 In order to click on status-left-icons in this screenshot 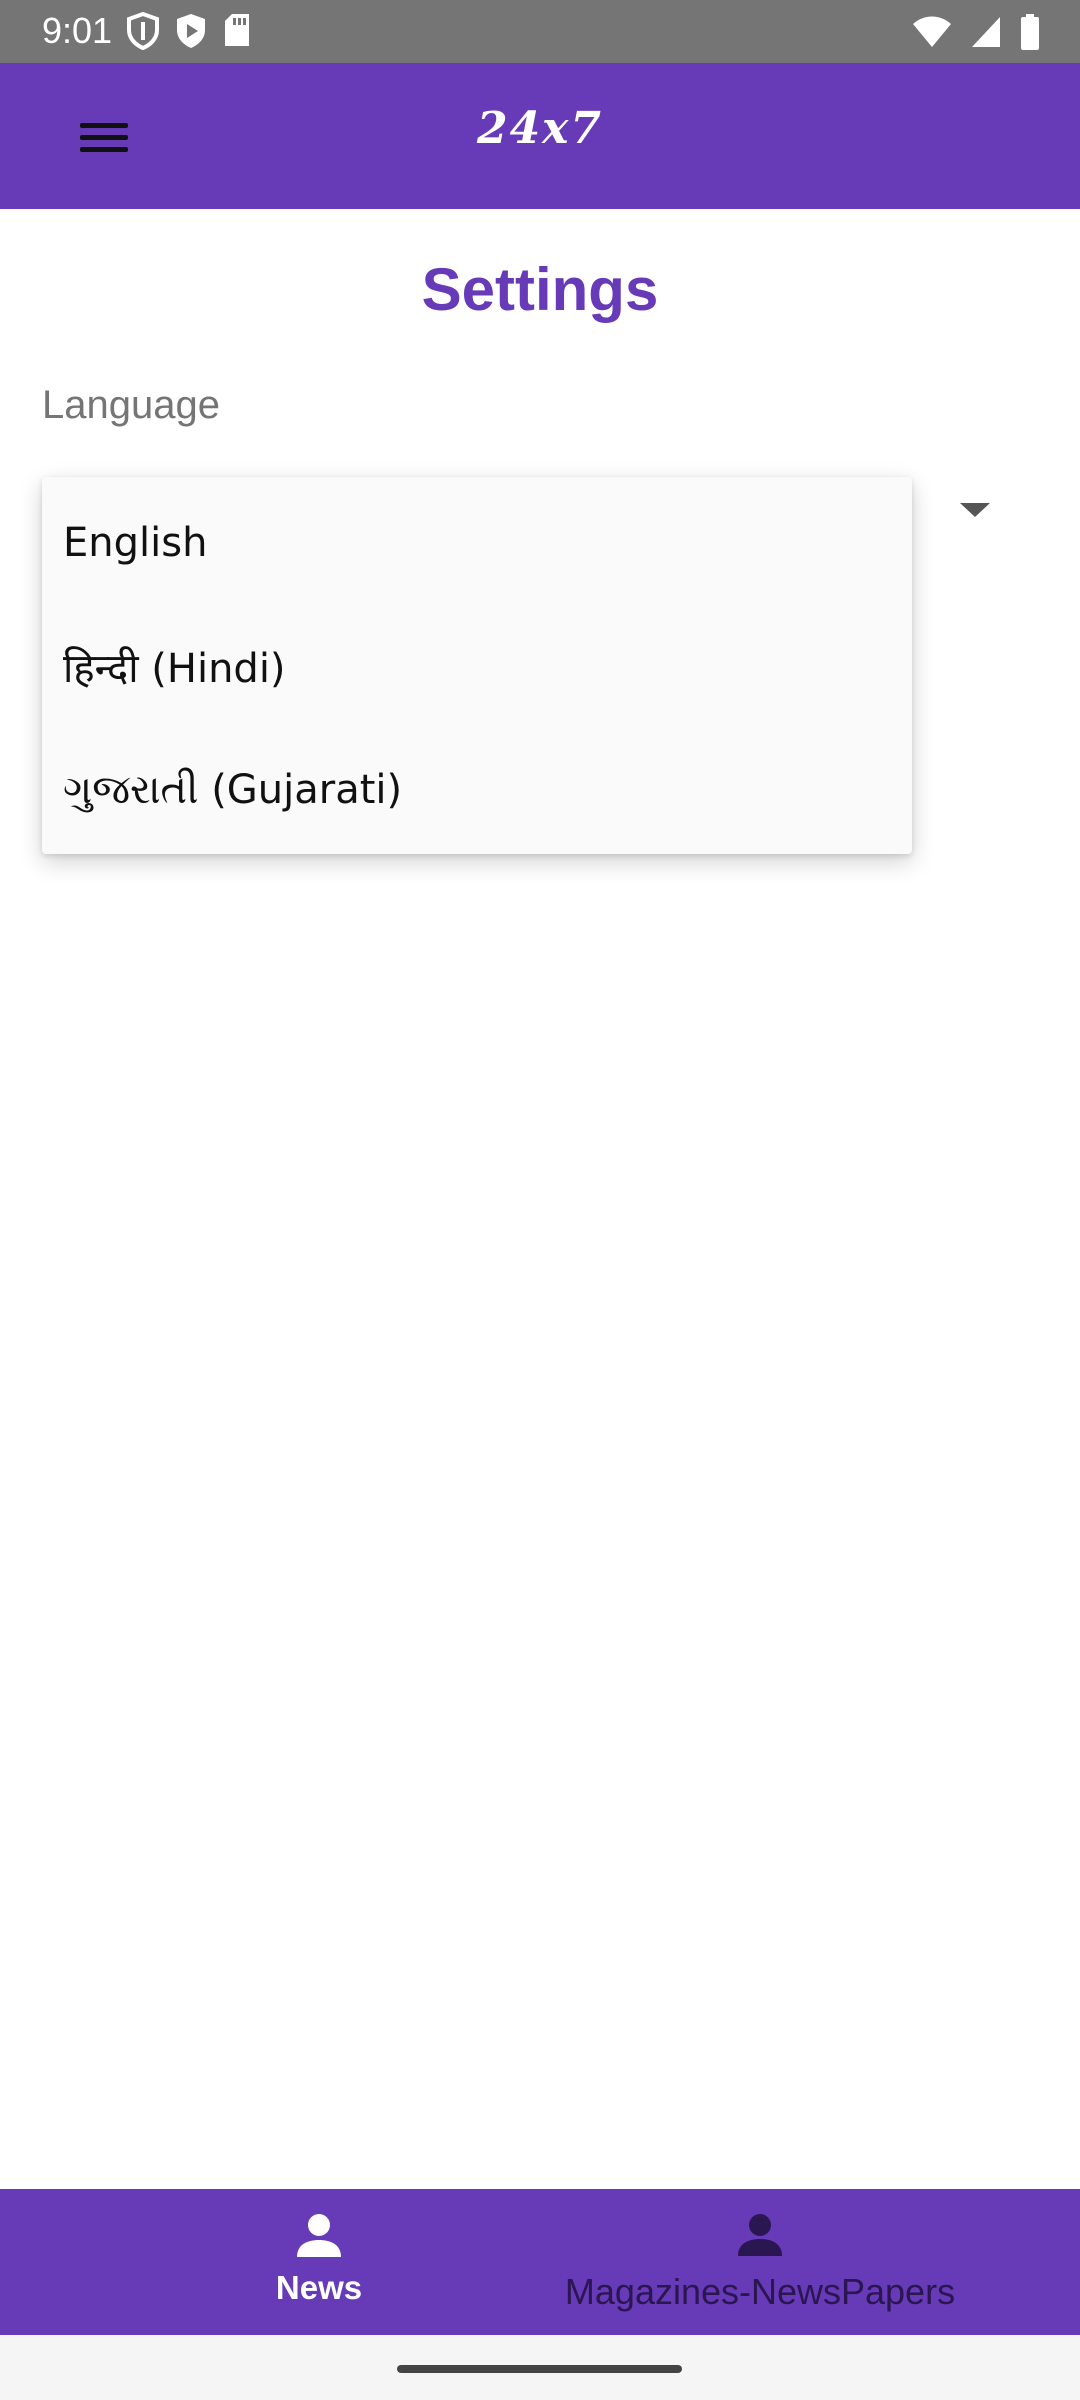, I will do `click(189, 31)`.